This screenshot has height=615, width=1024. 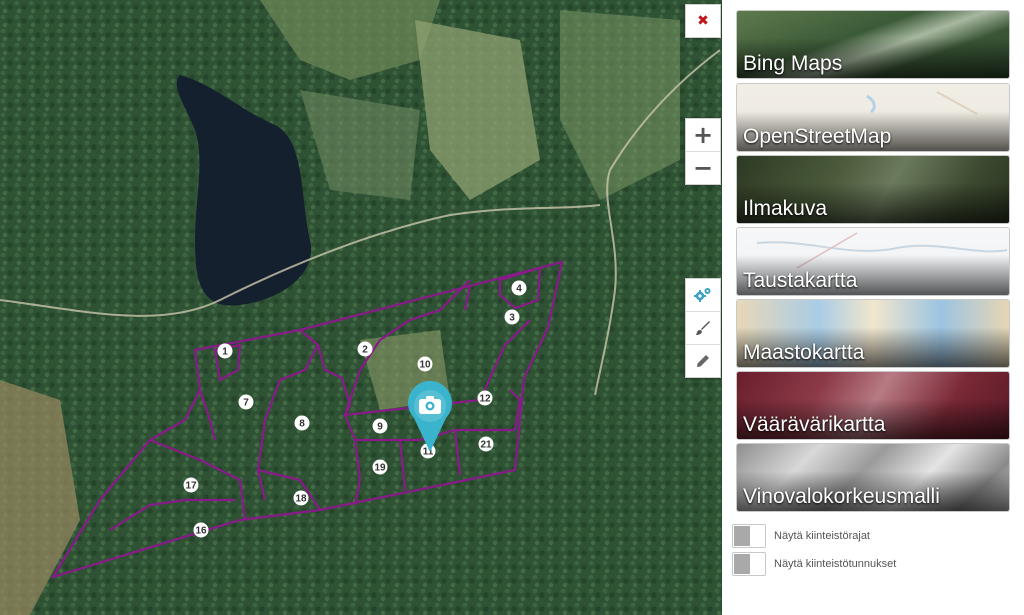 I want to click on tools-control, so click(x=703, y=328).